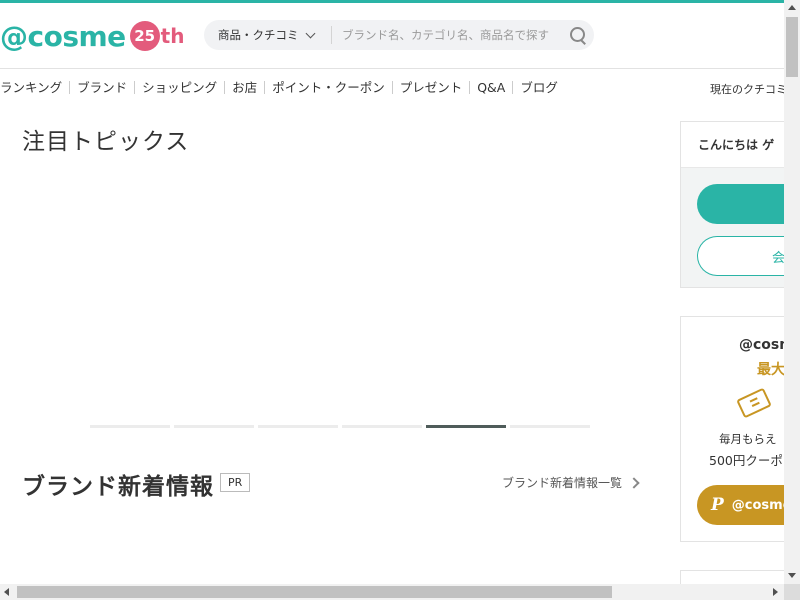 The image size is (800, 600). I want to click on logo-text: @cosme, so click(63, 36).